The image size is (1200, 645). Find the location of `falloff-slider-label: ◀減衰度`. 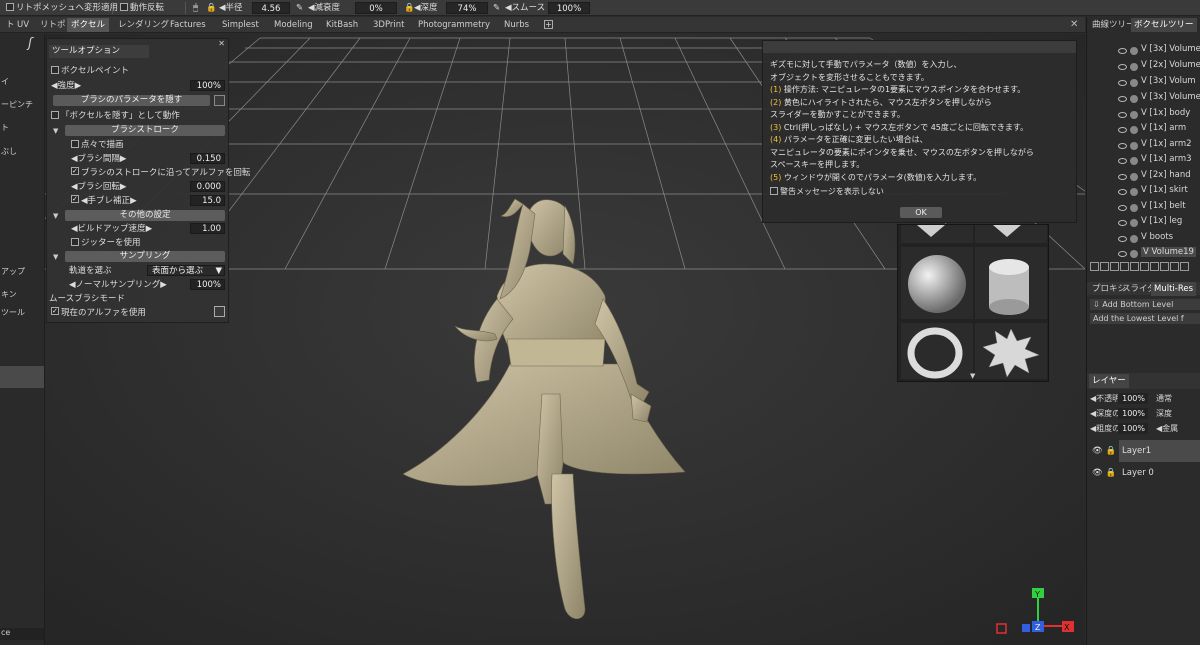

falloff-slider-label: ◀減衰度 is located at coordinates (324, 8).